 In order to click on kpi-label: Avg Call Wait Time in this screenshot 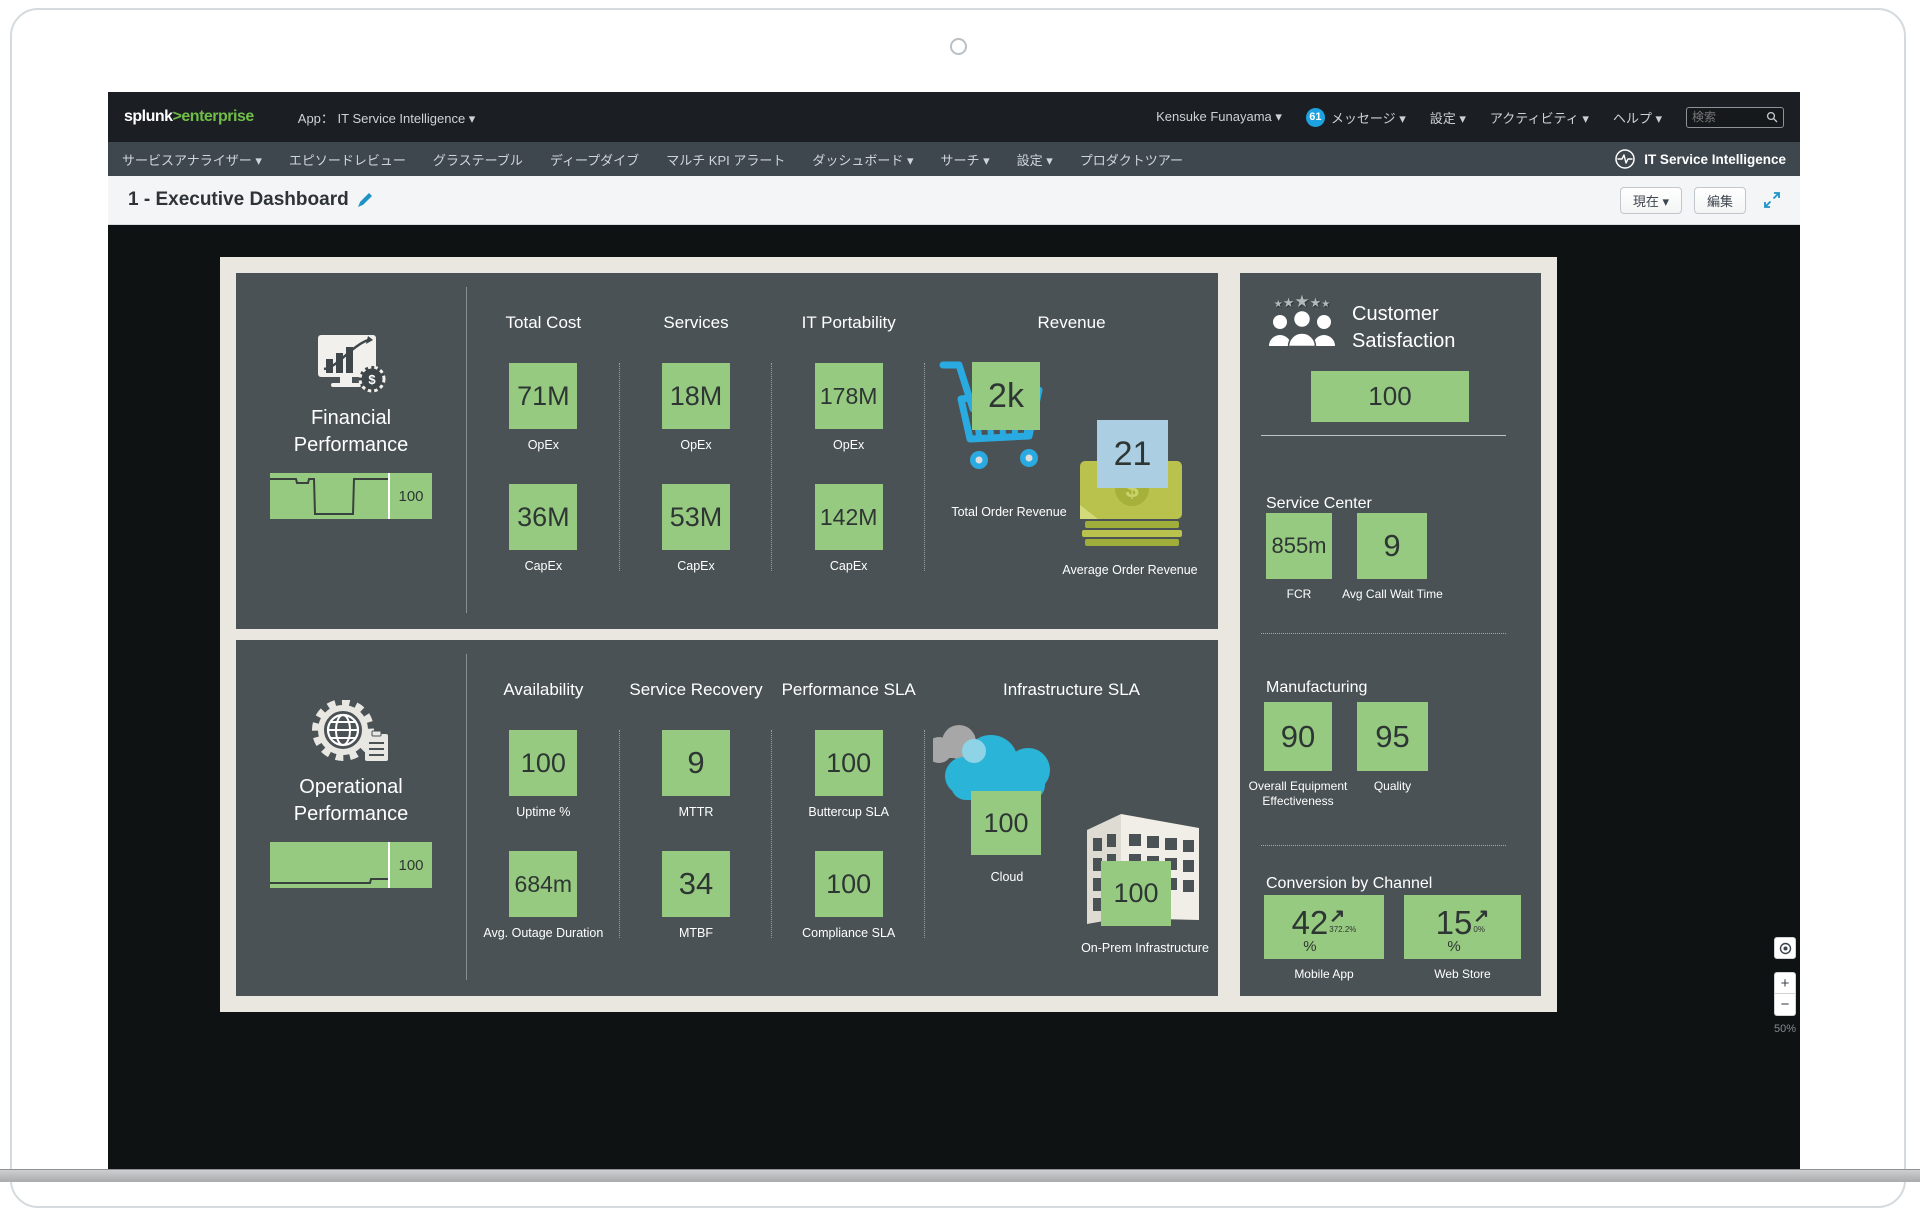, I will do `click(1392, 594)`.